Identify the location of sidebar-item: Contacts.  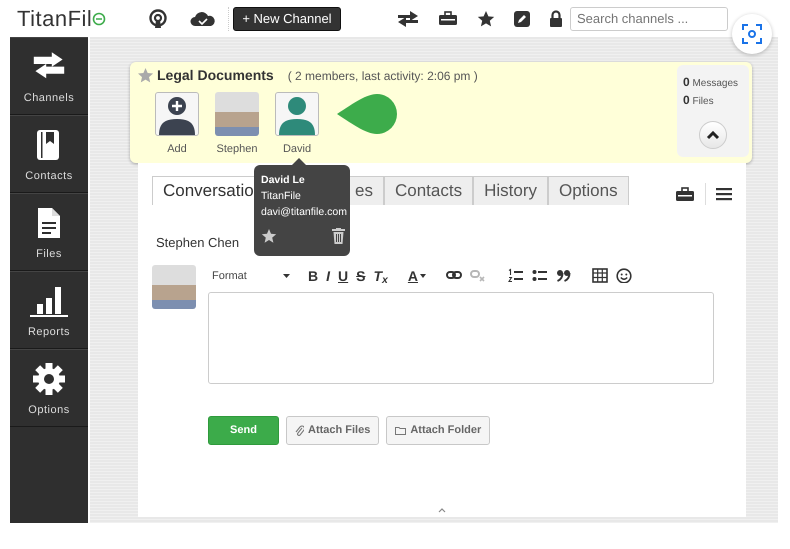
(49, 154).